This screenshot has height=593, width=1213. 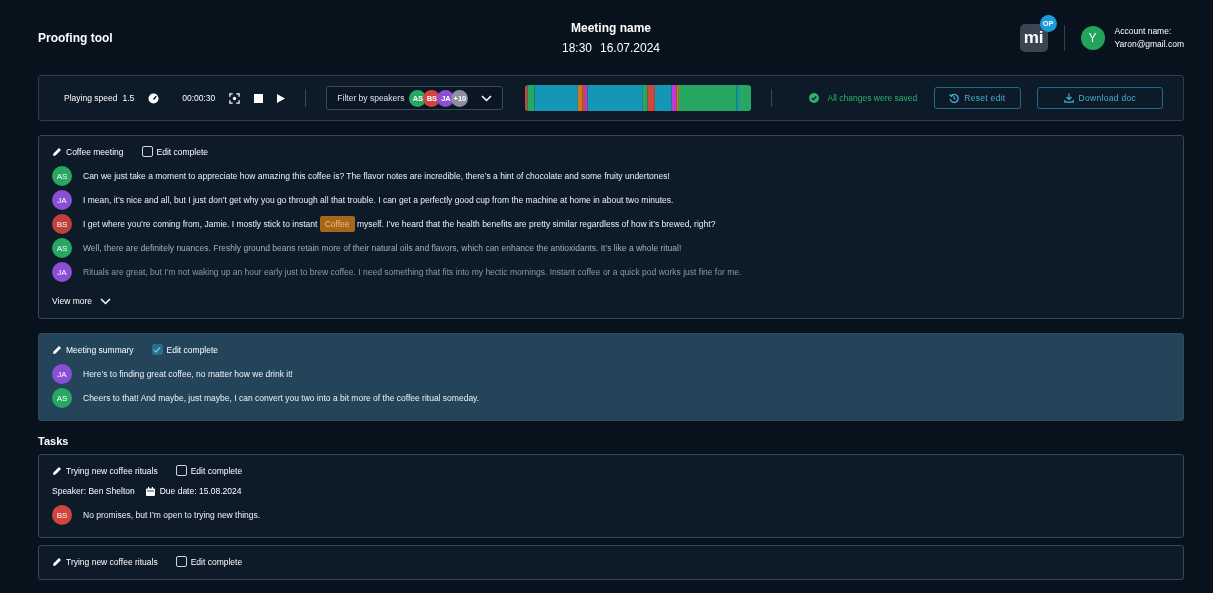 What do you see at coordinates (399, 224) in the screenshot?
I see `transcript-line: I get where you’re coming from, Jamie. I mostly stick to instant Coffee myself. I’ve heard that the health benefits are pretty similar regardless of how it’s brewed, right?` at bounding box center [399, 224].